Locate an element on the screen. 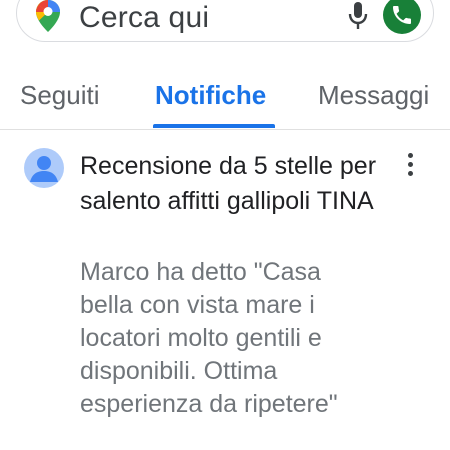 This screenshot has width=450, height=450. person-avatar-icon is located at coordinates (44, 168).